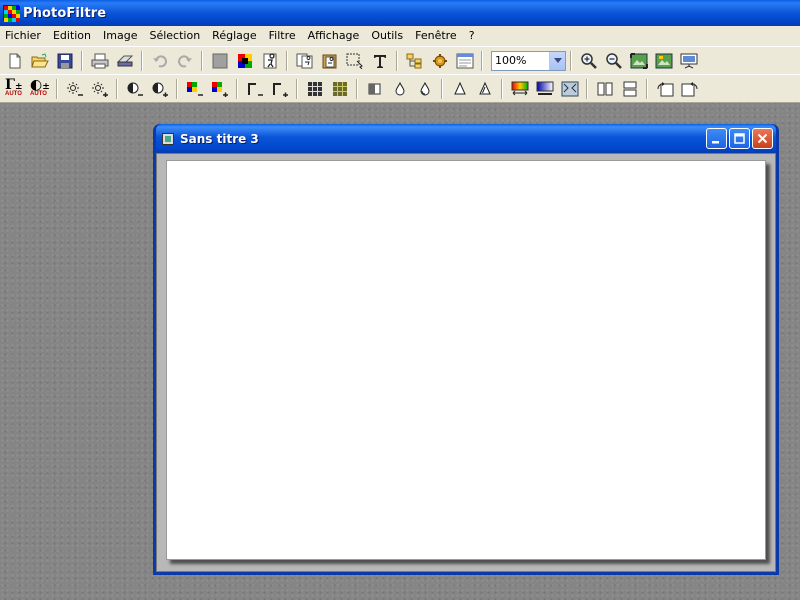 Image resolution: width=800 pixels, height=600 pixels. I want to click on auto-levels-glyph: Γ± AUTO, so click(15, 88).